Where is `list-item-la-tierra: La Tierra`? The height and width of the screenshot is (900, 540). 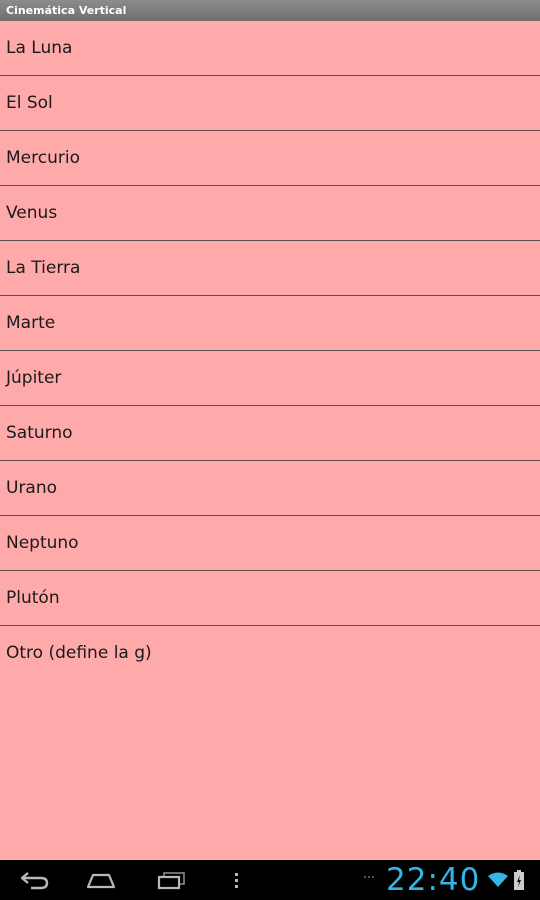 list-item-la-tierra: La Tierra is located at coordinates (270, 268).